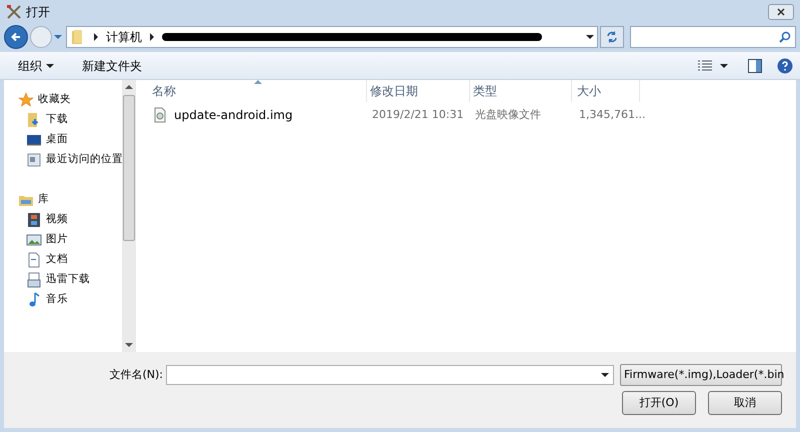 This screenshot has height=432, width=800. What do you see at coordinates (705, 66) in the screenshot?
I see `list-view-icon` at bounding box center [705, 66].